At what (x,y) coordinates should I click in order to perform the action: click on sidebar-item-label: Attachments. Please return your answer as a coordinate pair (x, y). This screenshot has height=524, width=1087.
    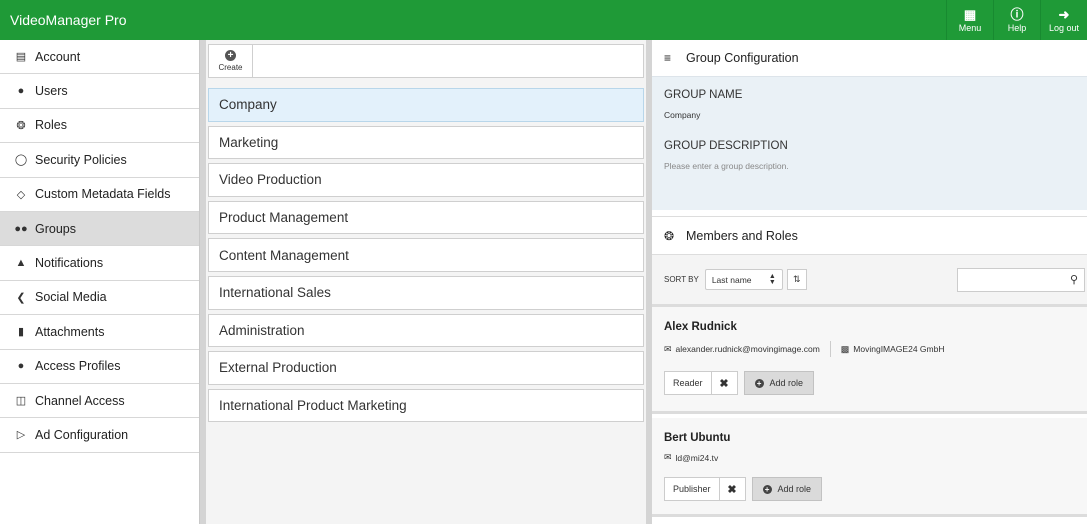
    Looking at the image, I should click on (70, 331).